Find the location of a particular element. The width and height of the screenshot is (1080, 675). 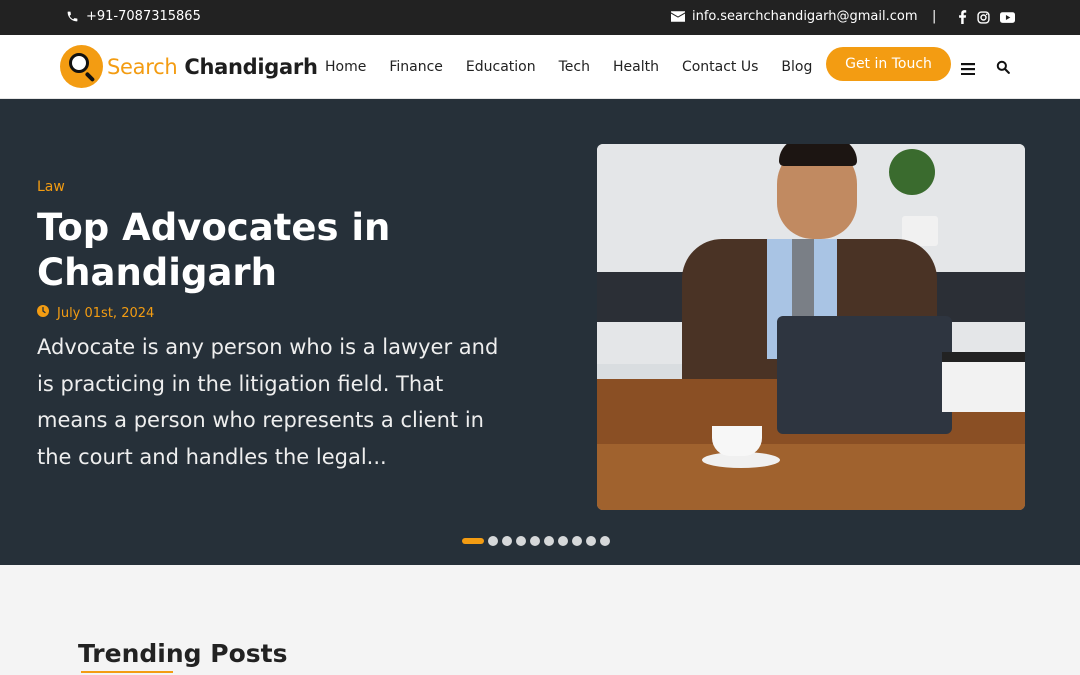

facebook-icon is located at coordinates (962, 17).